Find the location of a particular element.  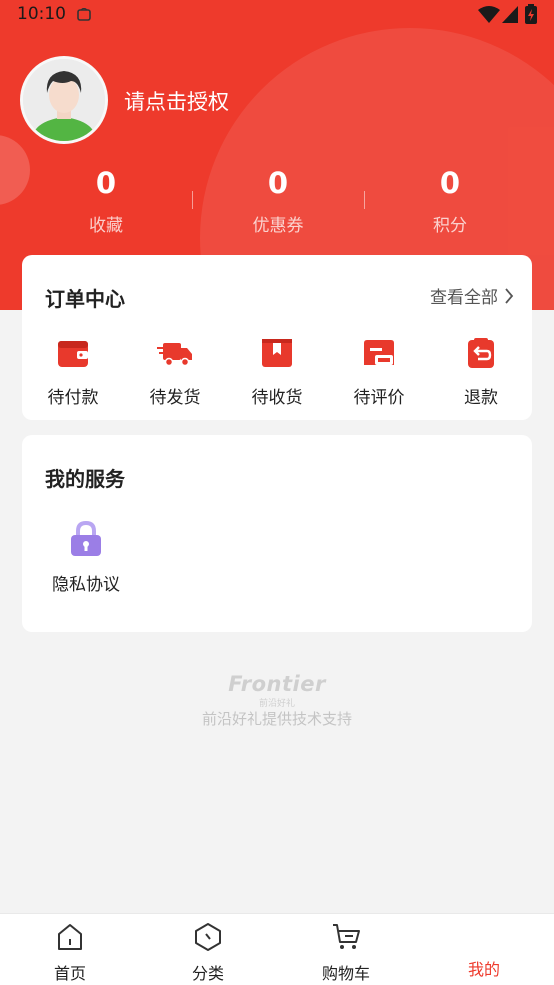

tab-label: 分类 is located at coordinates (207, 973).